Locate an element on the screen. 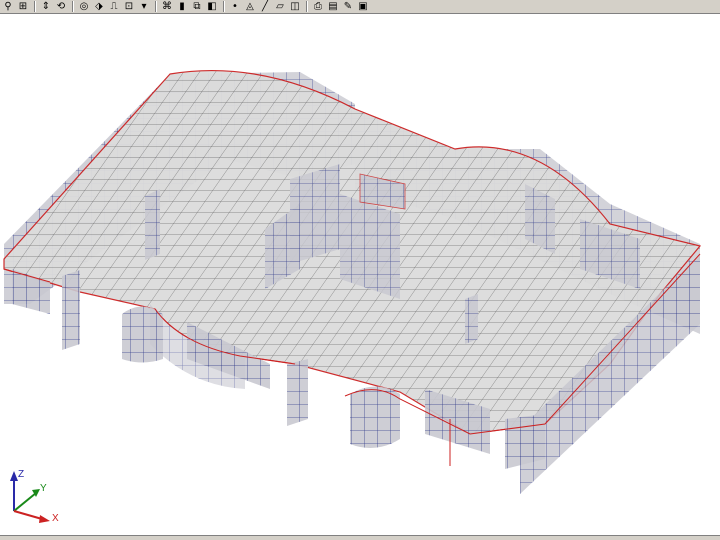  mesh-icon: ◬ is located at coordinates (250, 6).